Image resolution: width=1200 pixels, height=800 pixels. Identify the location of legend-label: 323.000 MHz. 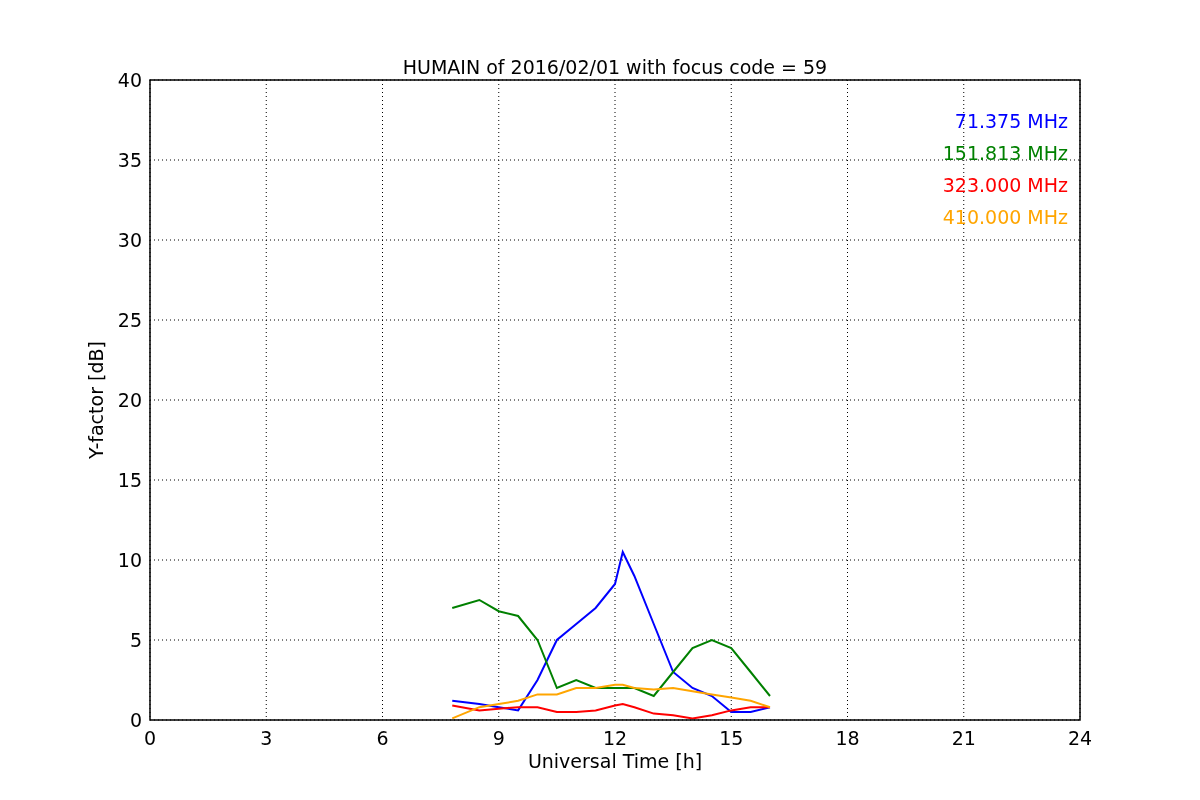
(1005, 185).